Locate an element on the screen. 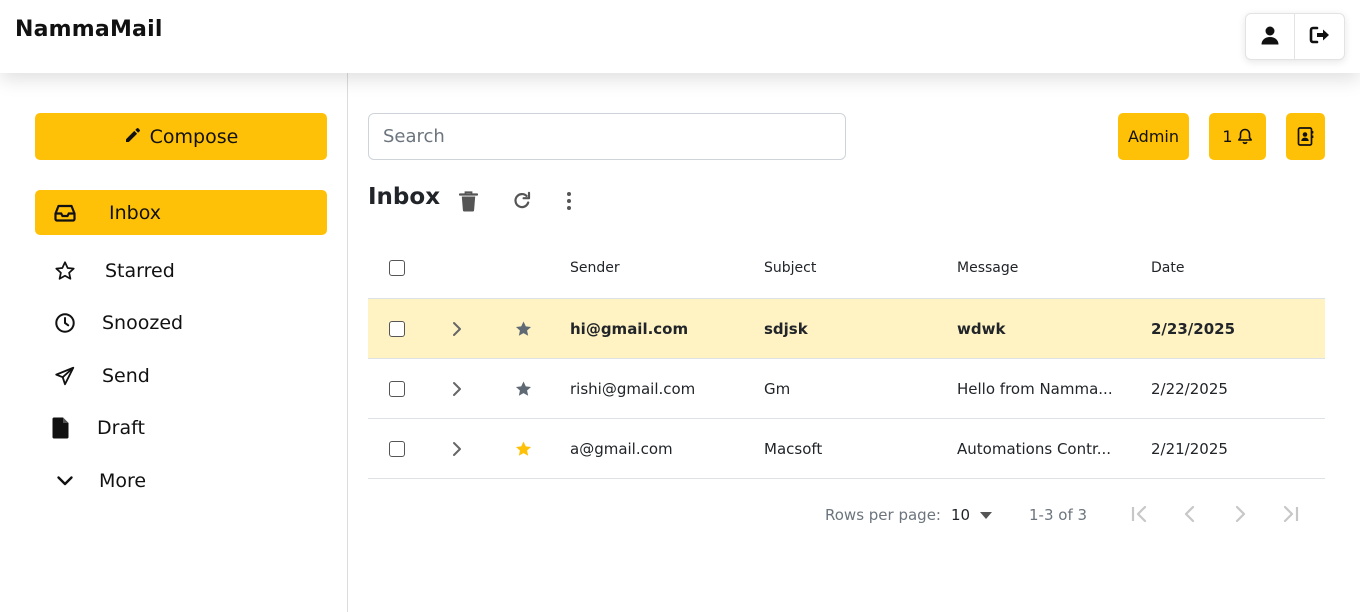 This screenshot has width=1360, height=612. contacts-button is located at coordinates (1305, 136).